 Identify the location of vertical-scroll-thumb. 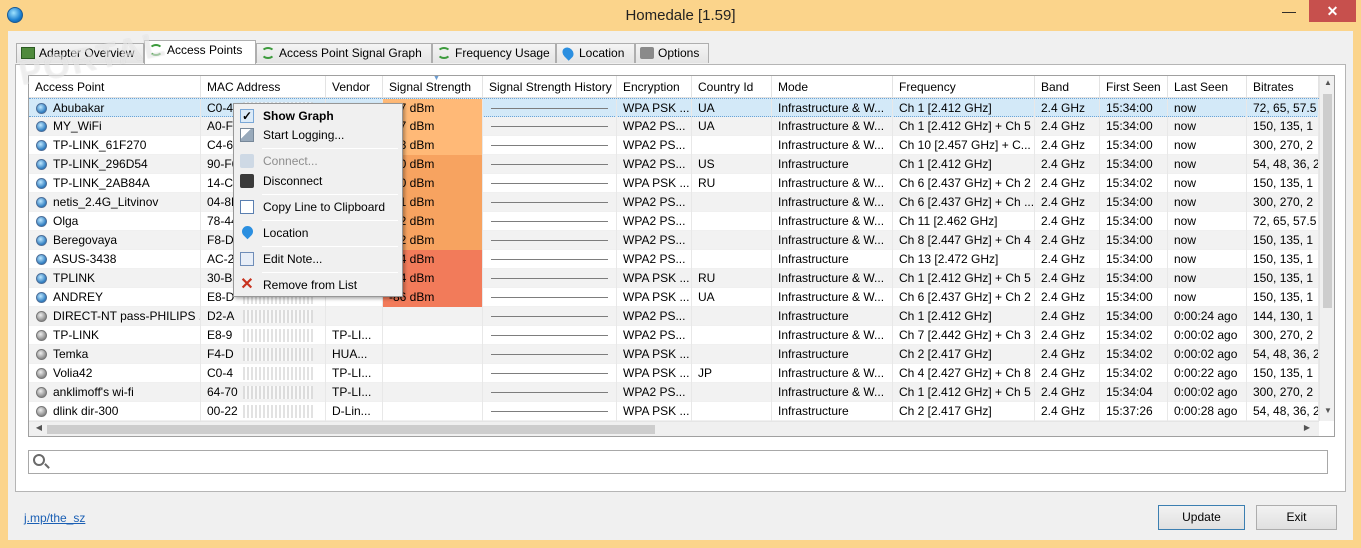
(1327, 201).